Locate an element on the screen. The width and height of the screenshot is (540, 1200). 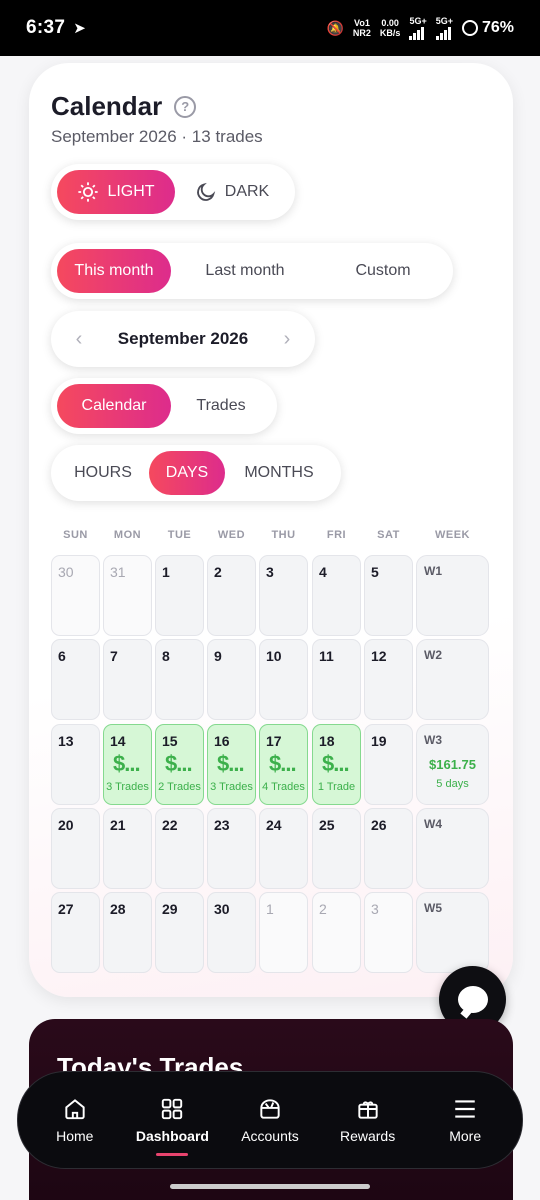
wallet-icon is located at coordinates (270, 1109).